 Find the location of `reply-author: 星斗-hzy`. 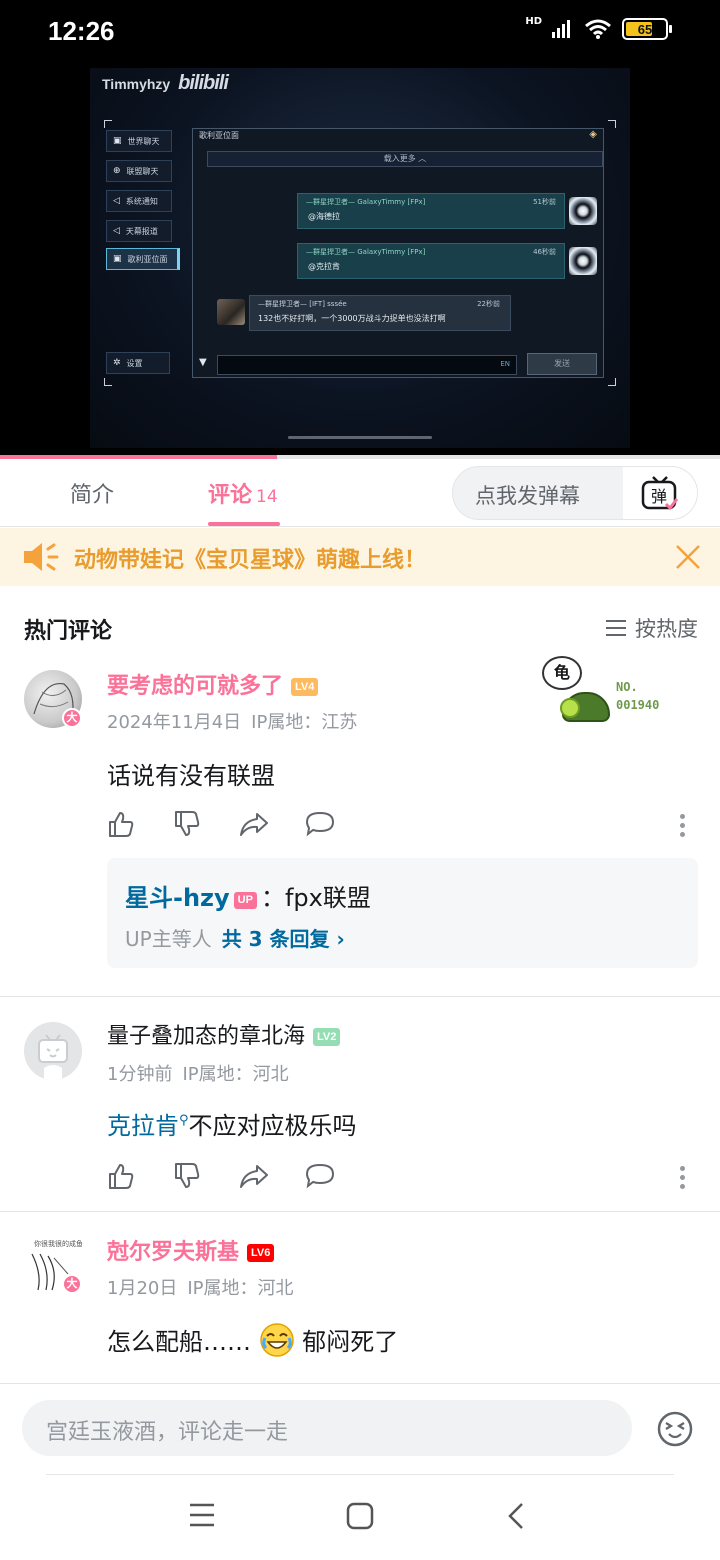

reply-author: 星斗-hzy is located at coordinates (177, 898).